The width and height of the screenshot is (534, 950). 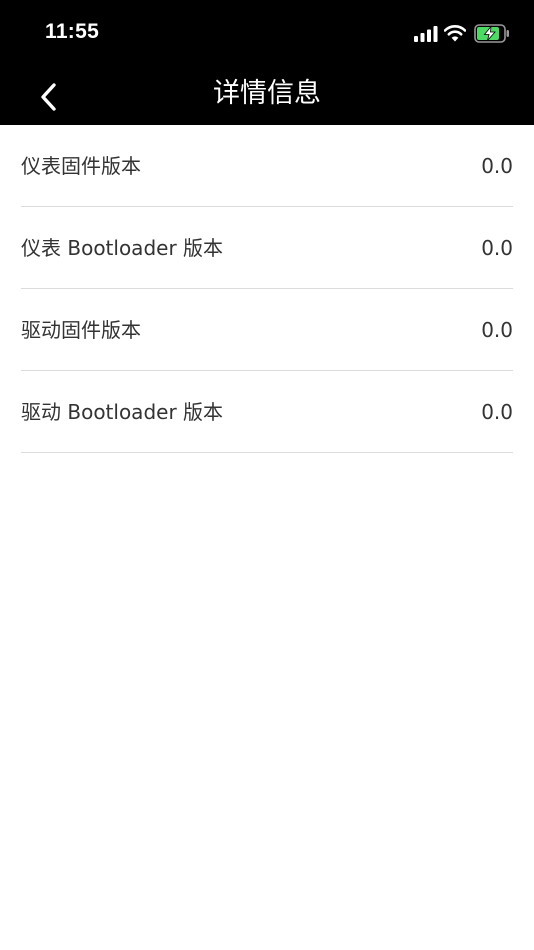 I want to click on detail-row-driver-bootloader-version: 驱动 Bootloader 版本 0.0, so click(x=267, y=412).